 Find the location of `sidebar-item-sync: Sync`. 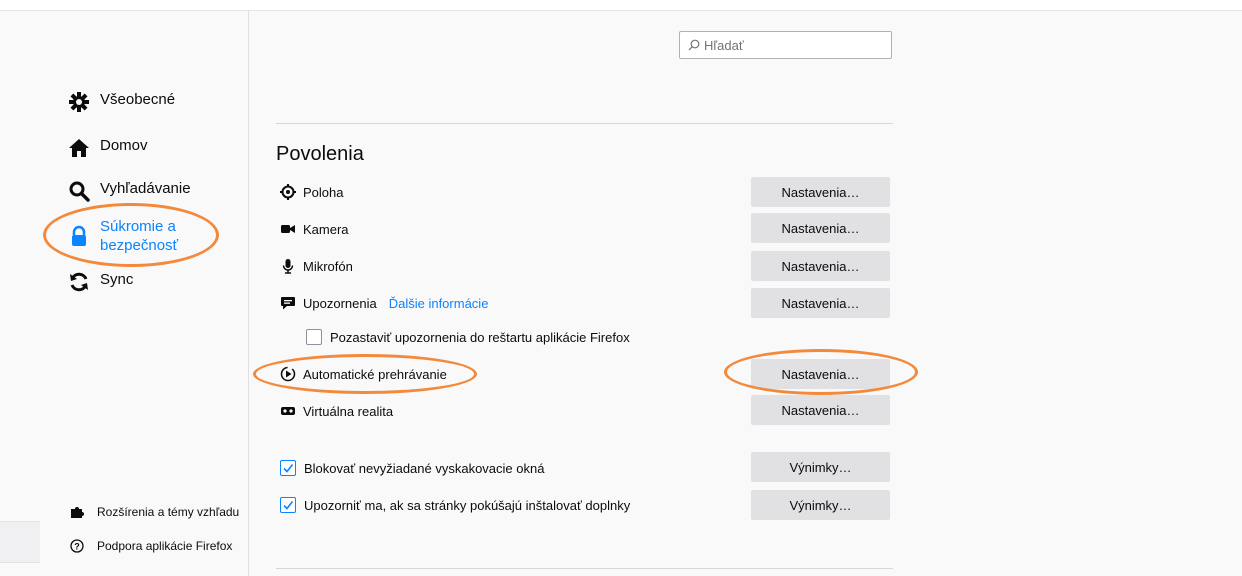

sidebar-item-sync: Sync is located at coordinates (100, 282).